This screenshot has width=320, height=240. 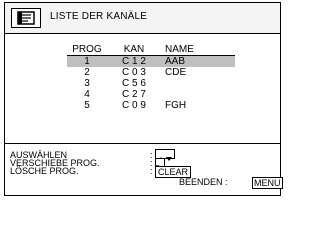 What do you see at coordinates (151, 105) in the screenshot?
I see `table-row: 5 C 0 9 FGH` at bounding box center [151, 105].